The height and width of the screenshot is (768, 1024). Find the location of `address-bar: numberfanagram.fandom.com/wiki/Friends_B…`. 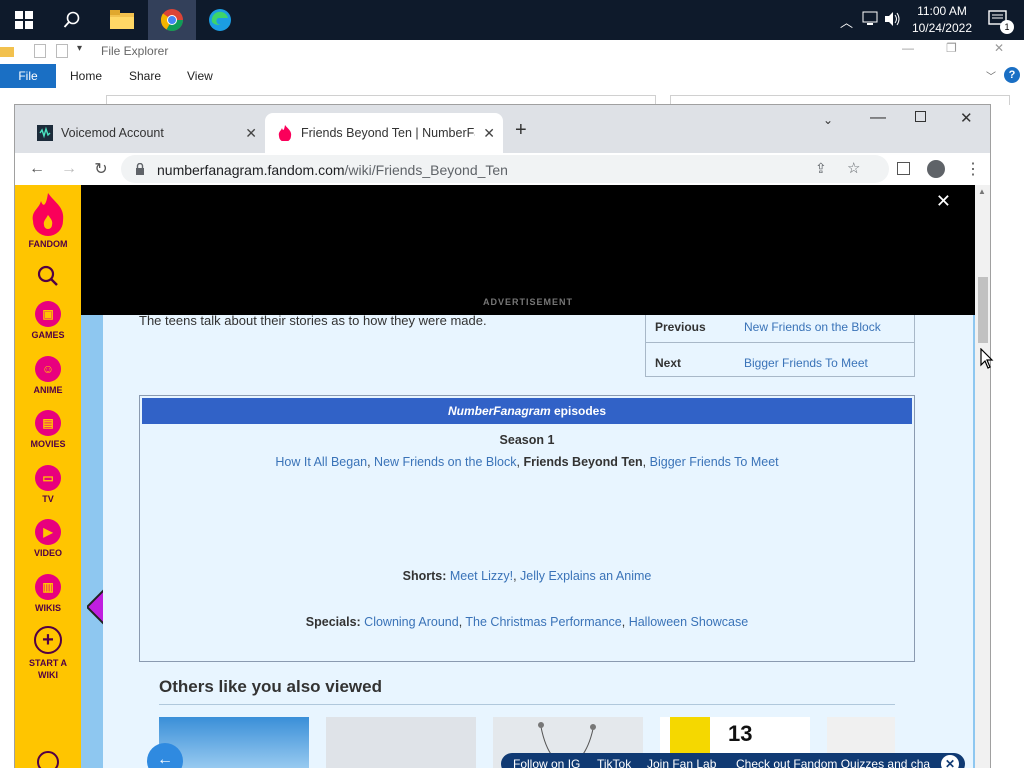

address-bar: numberfanagram.fandom.com/wiki/Friends_B… is located at coordinates (505, 169).